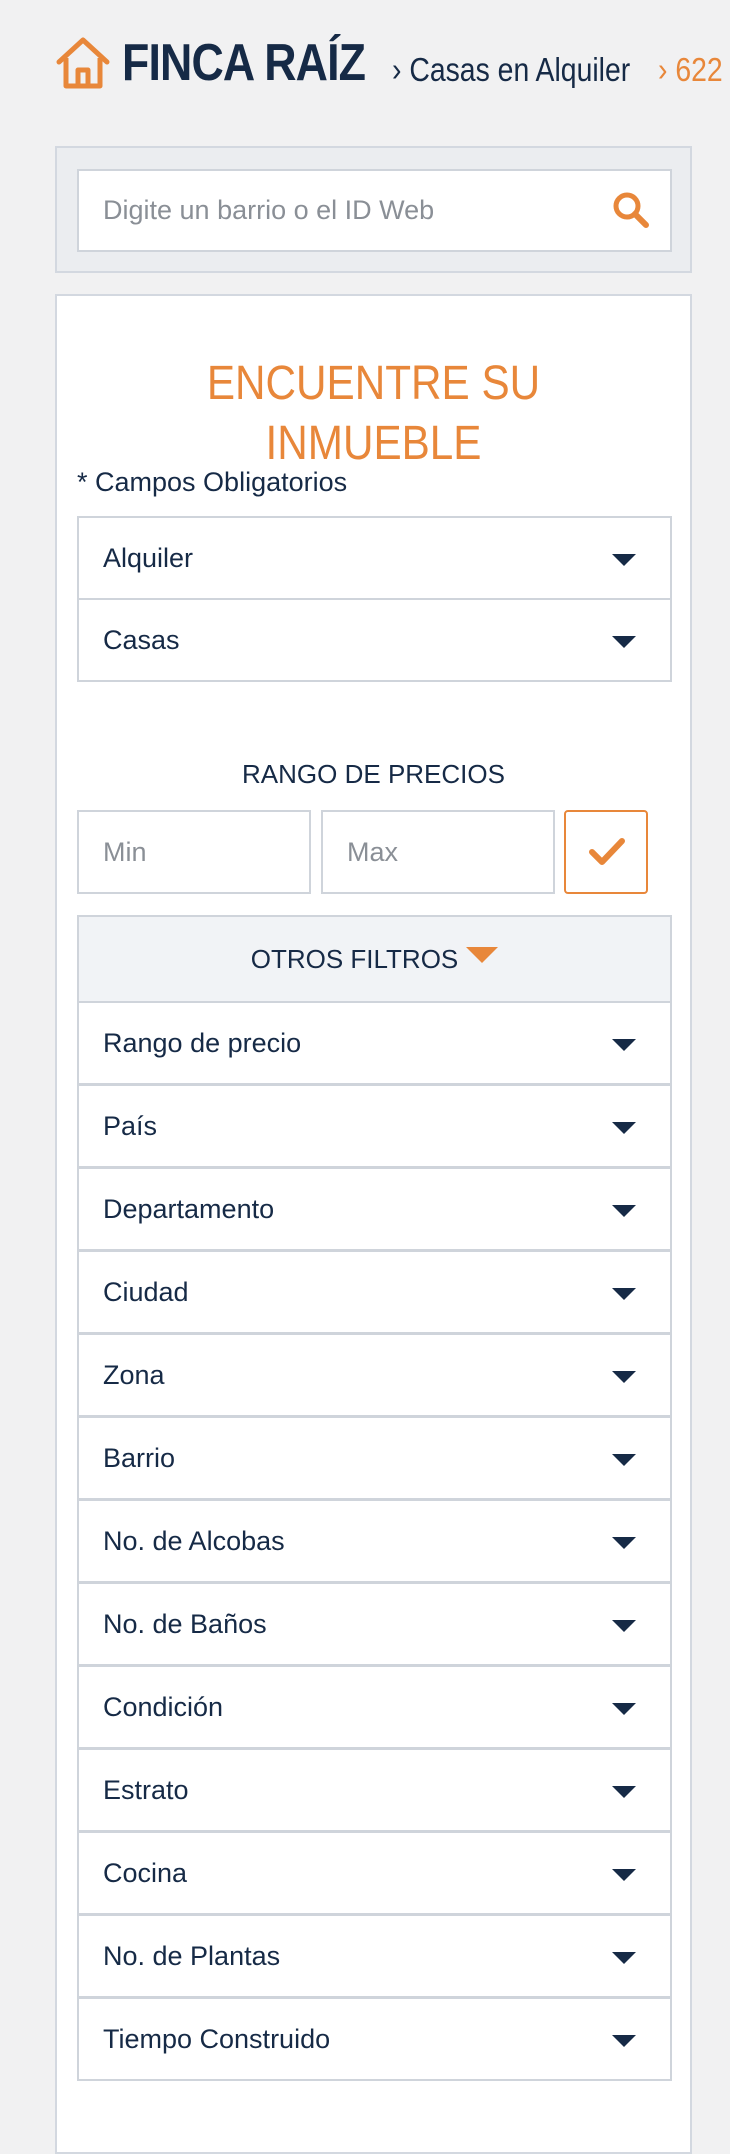 Image resolution: width=730 pixels, height=2154 pixels. I want to click on breadcrumb-result-count: › 622, so click(690, 69).